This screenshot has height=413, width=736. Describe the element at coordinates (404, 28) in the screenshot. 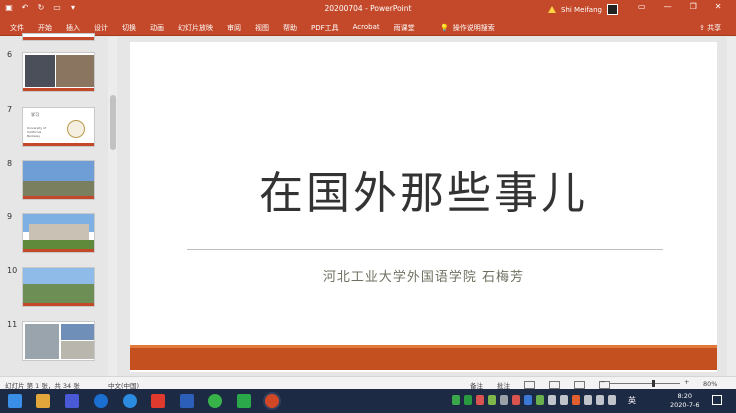

I see `tab-rain-classroom: 雨课堂` at that location.